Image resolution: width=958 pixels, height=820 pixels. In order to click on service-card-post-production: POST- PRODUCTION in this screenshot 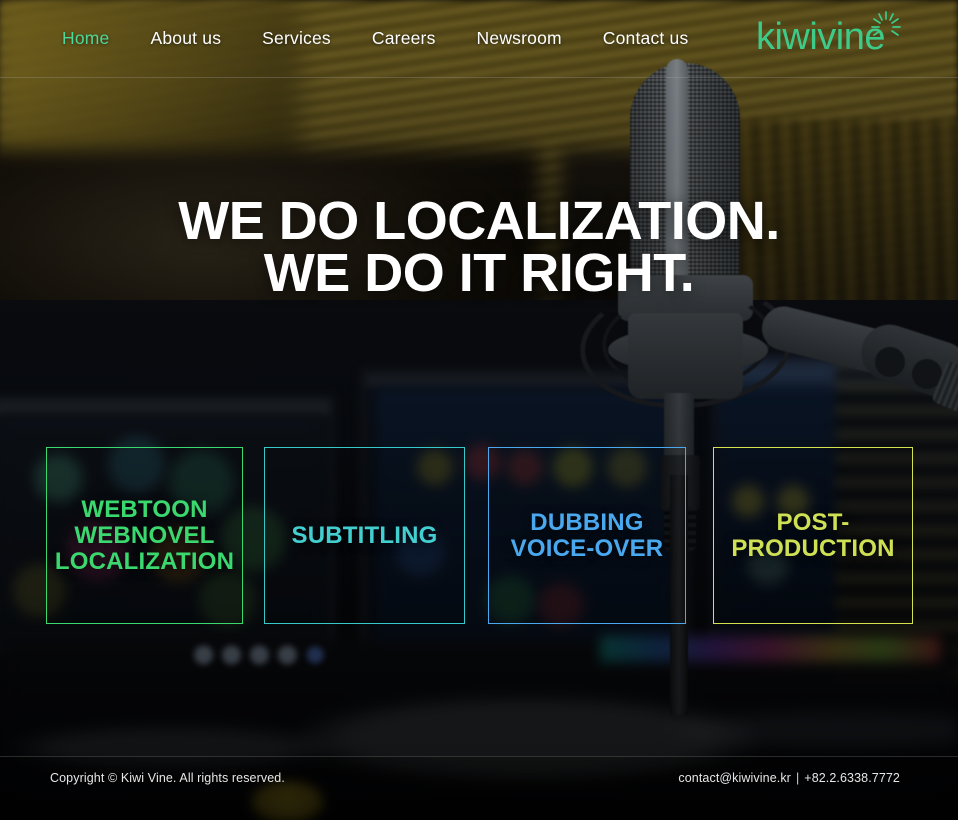, I will do `click(813, 535)`.